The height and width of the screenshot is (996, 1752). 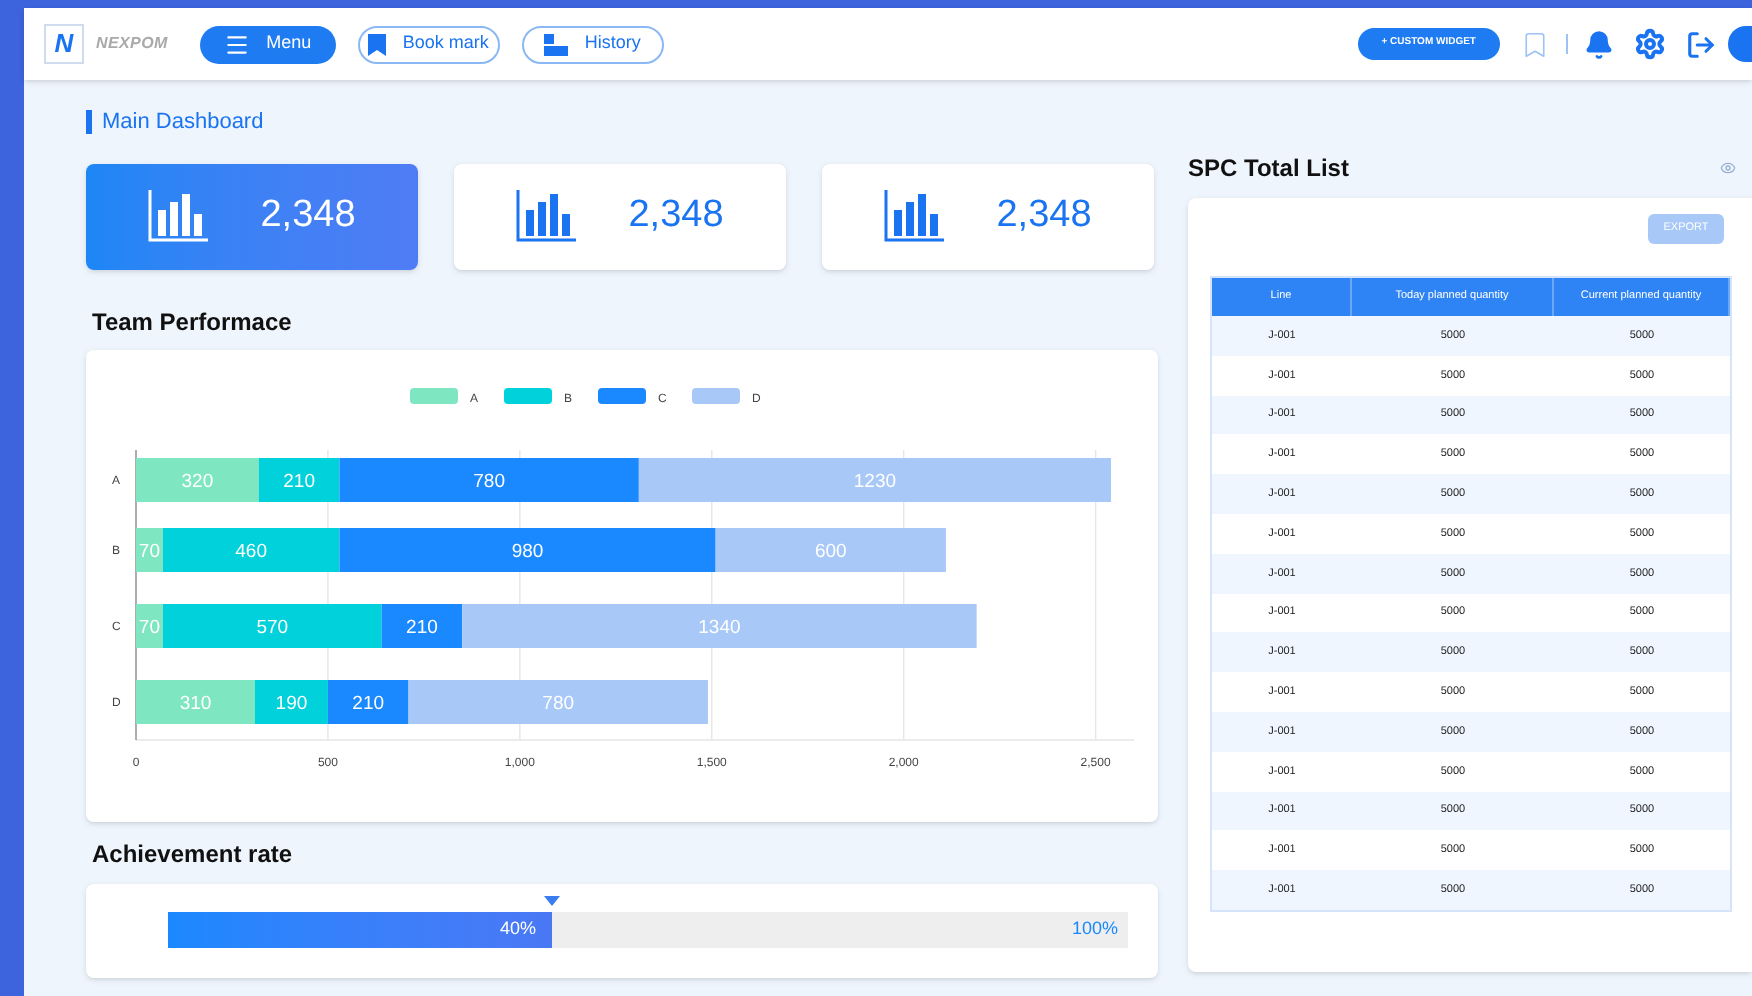 I want to click on section-title: SPC Total List, so click(x=1268, y=169).